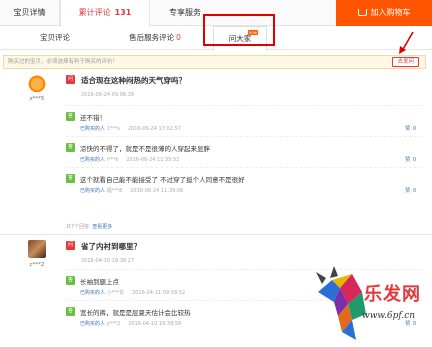 The height and width of the screenshot is (347, 432). Describe the element at coordinates (389, 316) in the screenshot. I see `watermark-url: www.6pf.cn` at that location.